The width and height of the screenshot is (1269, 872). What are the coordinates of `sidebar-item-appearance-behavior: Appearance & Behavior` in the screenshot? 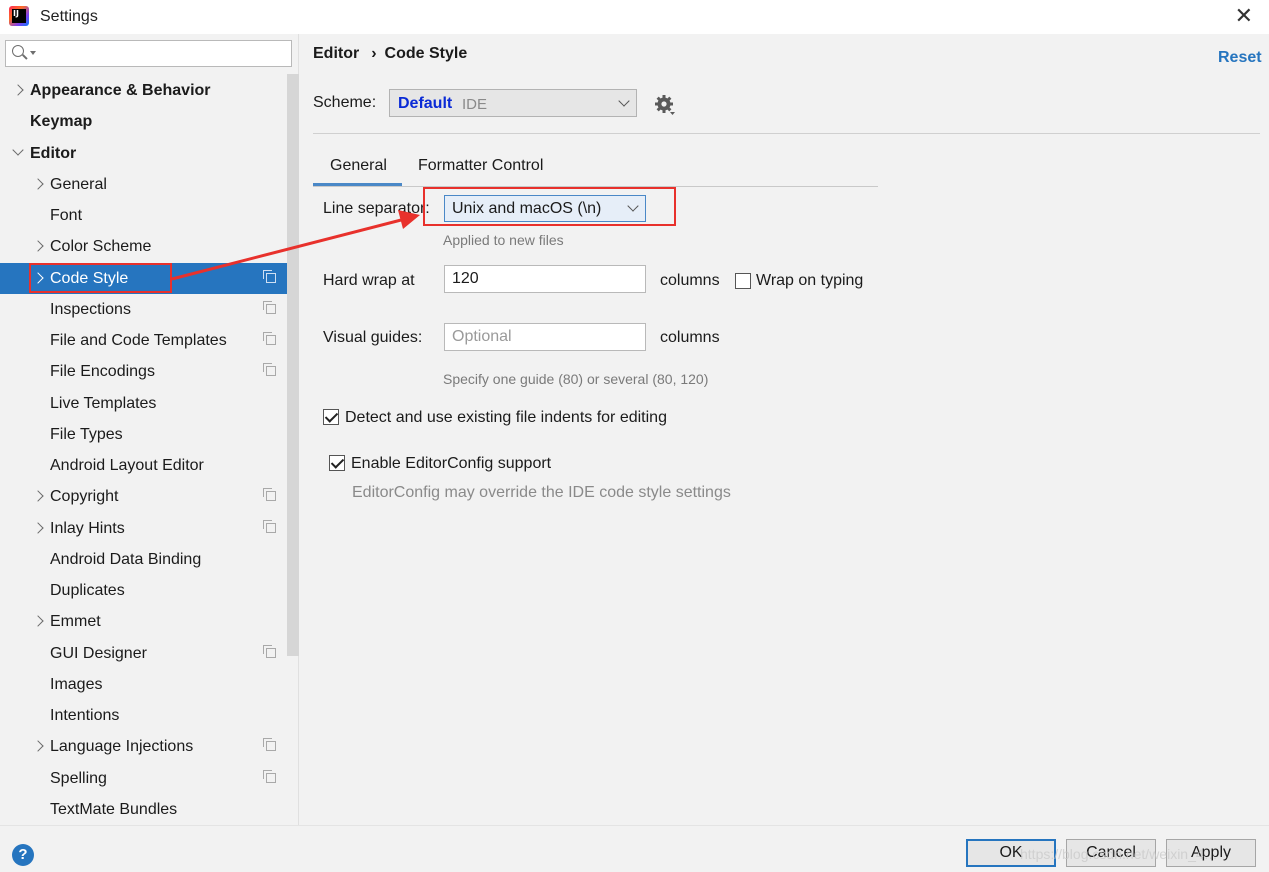 It's located at (143, 90).